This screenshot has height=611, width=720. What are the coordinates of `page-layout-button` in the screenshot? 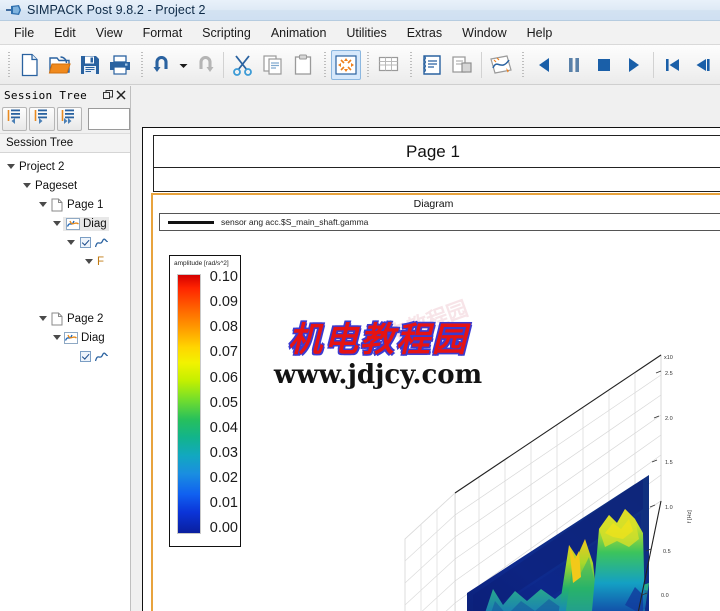 It's located at (432, 65).